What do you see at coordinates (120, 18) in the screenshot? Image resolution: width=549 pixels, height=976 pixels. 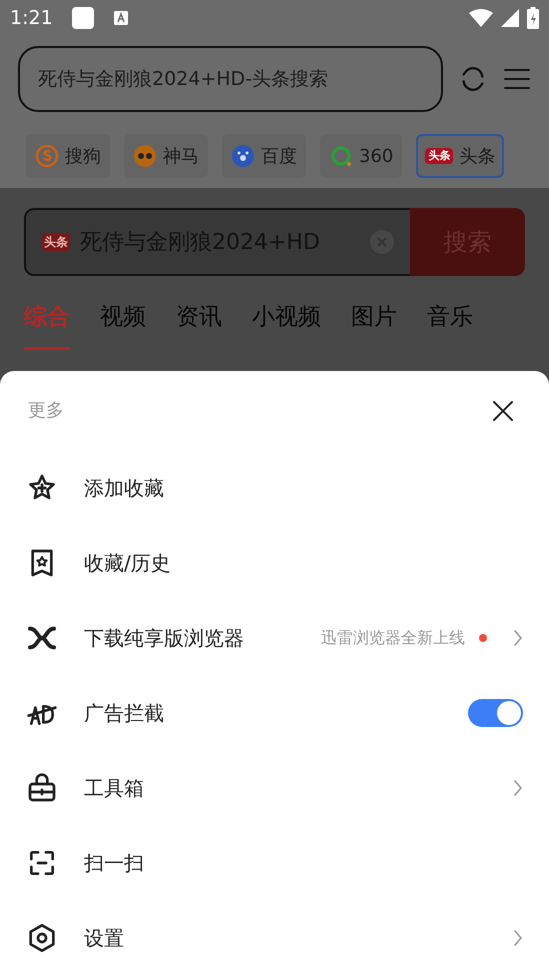 I see `keyboard-icon` at bounding box center [120, 18].